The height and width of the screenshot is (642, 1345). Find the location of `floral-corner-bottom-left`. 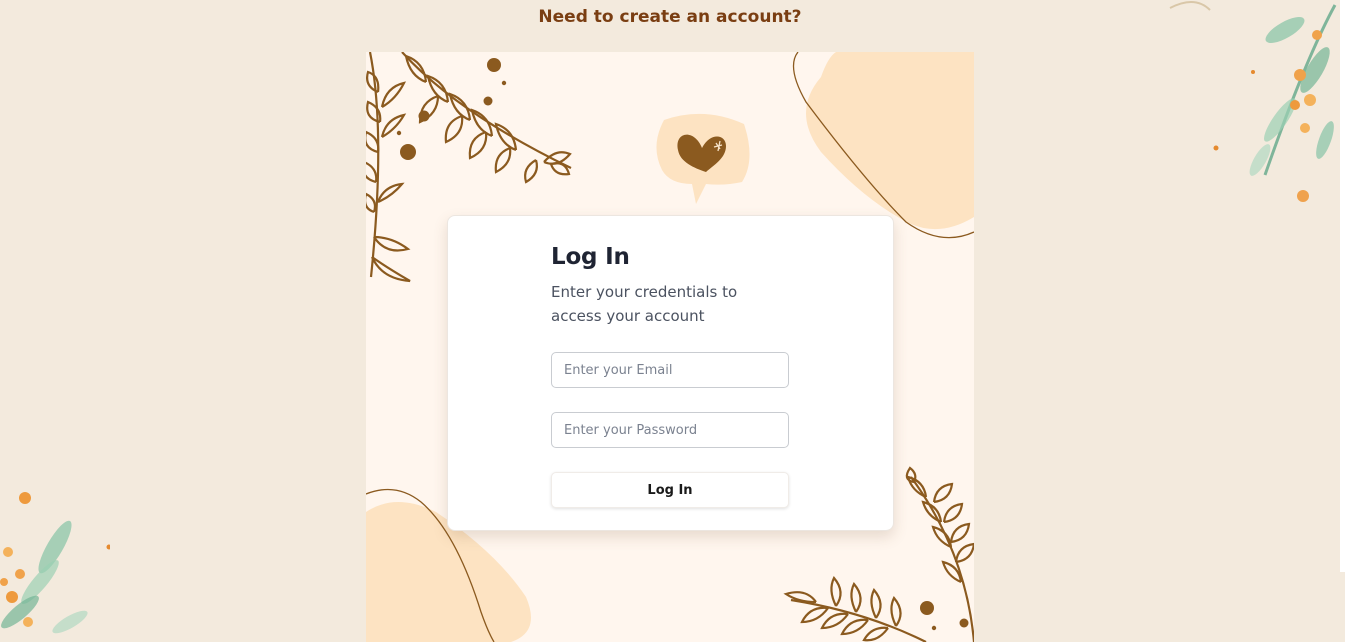

floral-corner-bottom-left is located at coordinates (55, 563).